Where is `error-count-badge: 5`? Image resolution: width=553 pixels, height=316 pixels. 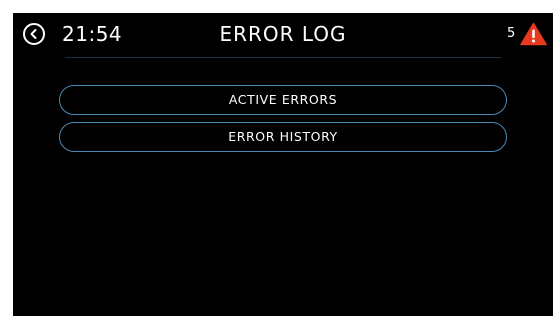
error-count-badge: 5 is located at coordinates (511, 33).